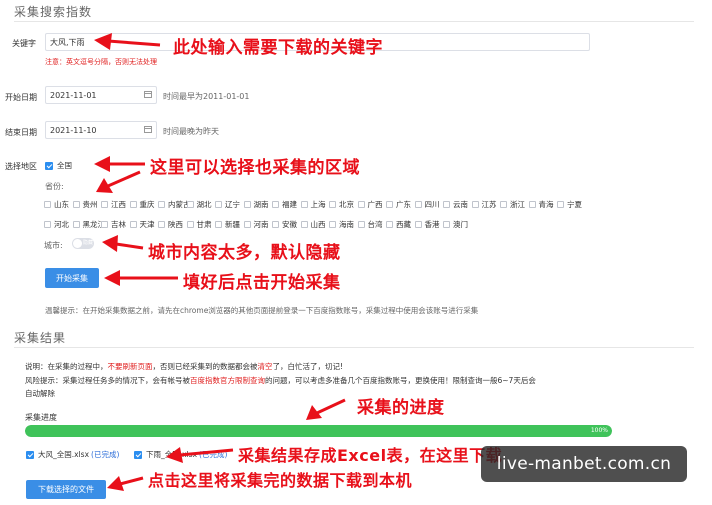 Image resolution: width=712 pixels, height=505 pixels. What do you see at coordinates (280, 480) in the screenshot?
I see `annotation-download: 点击这里将采集完的数据下载到本机` at bounding box center [280, 480].